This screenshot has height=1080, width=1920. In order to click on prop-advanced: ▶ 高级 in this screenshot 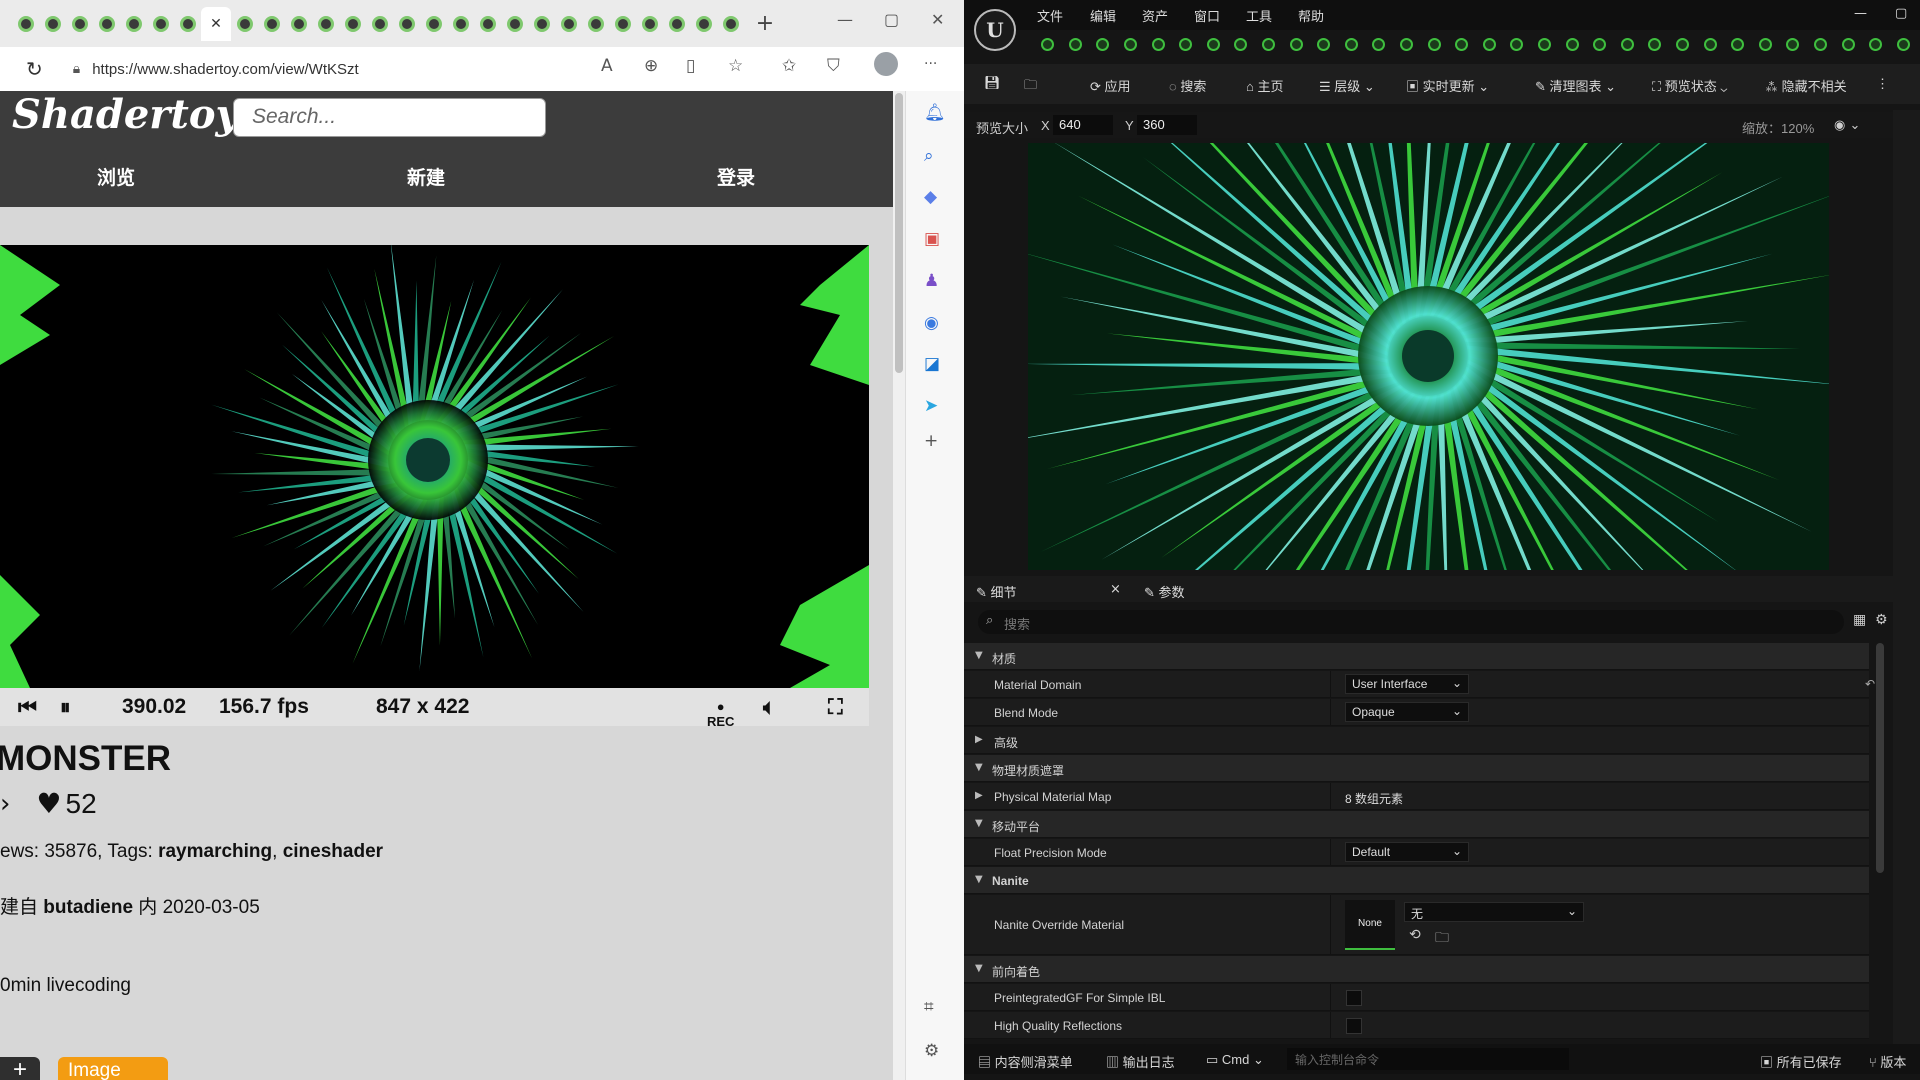, I will do `click(1416, 740)`.